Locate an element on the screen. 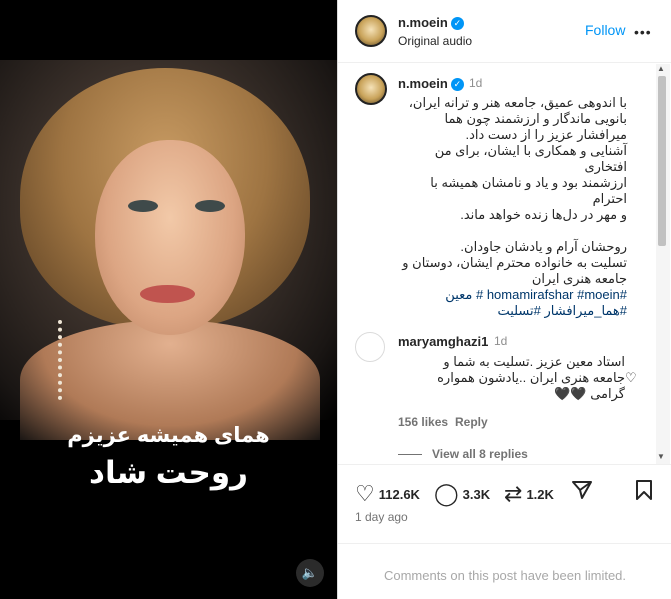  like-button: ♡ 112.6K is located at coordinates (387, 494).